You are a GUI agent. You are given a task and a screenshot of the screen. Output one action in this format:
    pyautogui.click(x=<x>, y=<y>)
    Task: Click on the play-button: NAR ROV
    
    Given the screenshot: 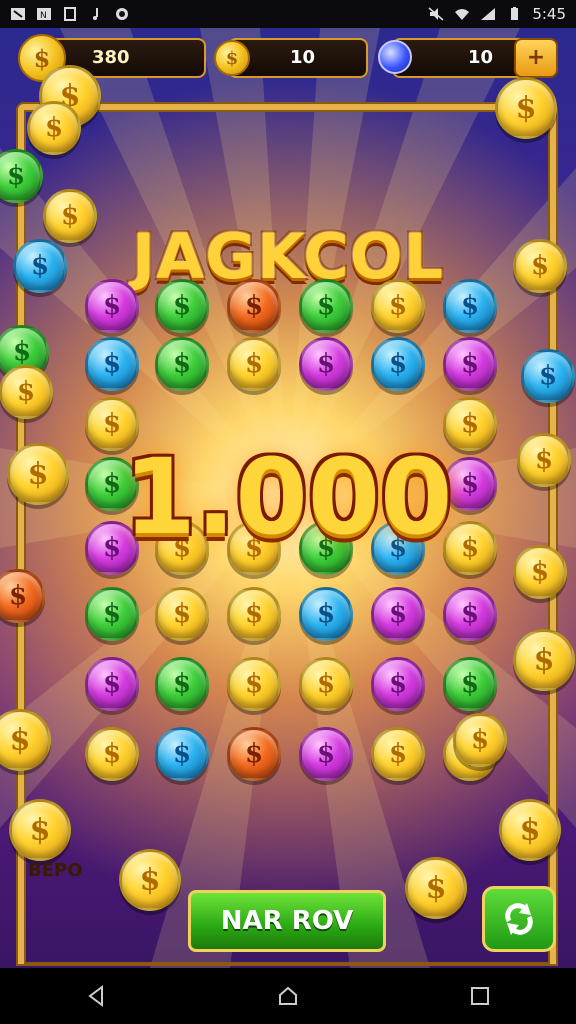 What is the action you would take?
    pyautogui.click(x=287, y=921)
    